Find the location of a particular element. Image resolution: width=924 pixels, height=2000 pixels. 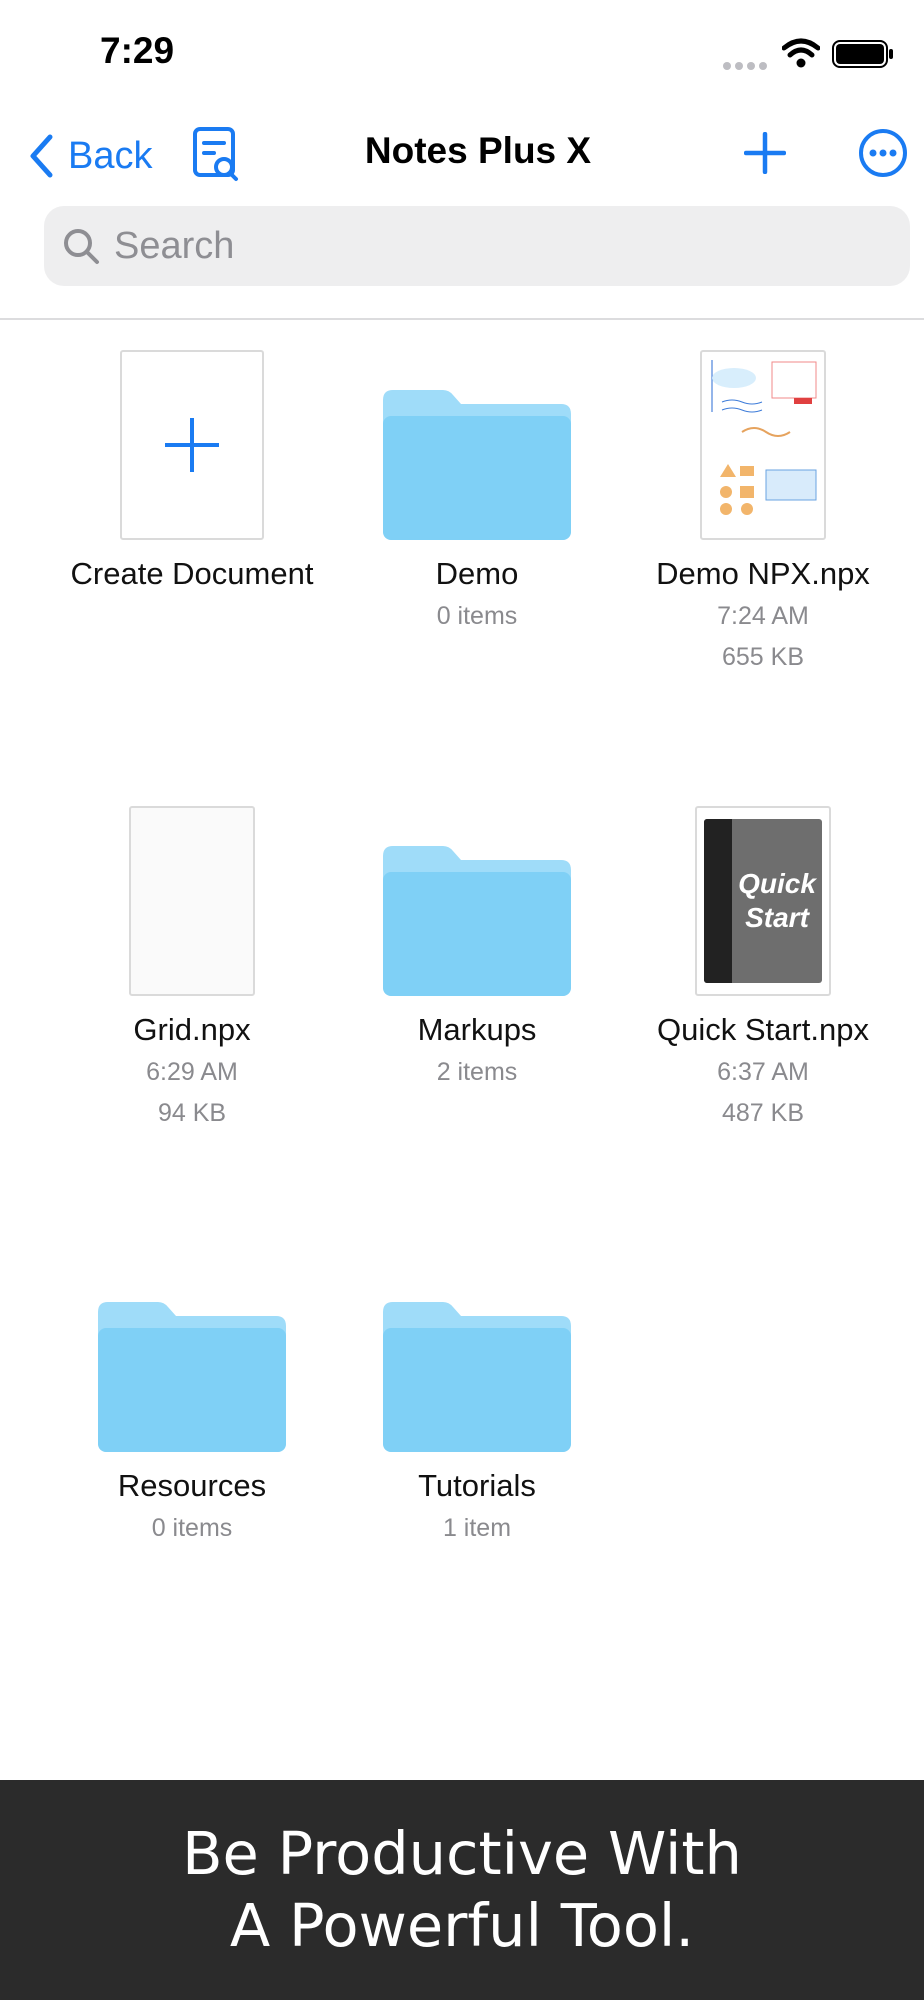

item-name: Resources is located at coordinates (192, 1485).